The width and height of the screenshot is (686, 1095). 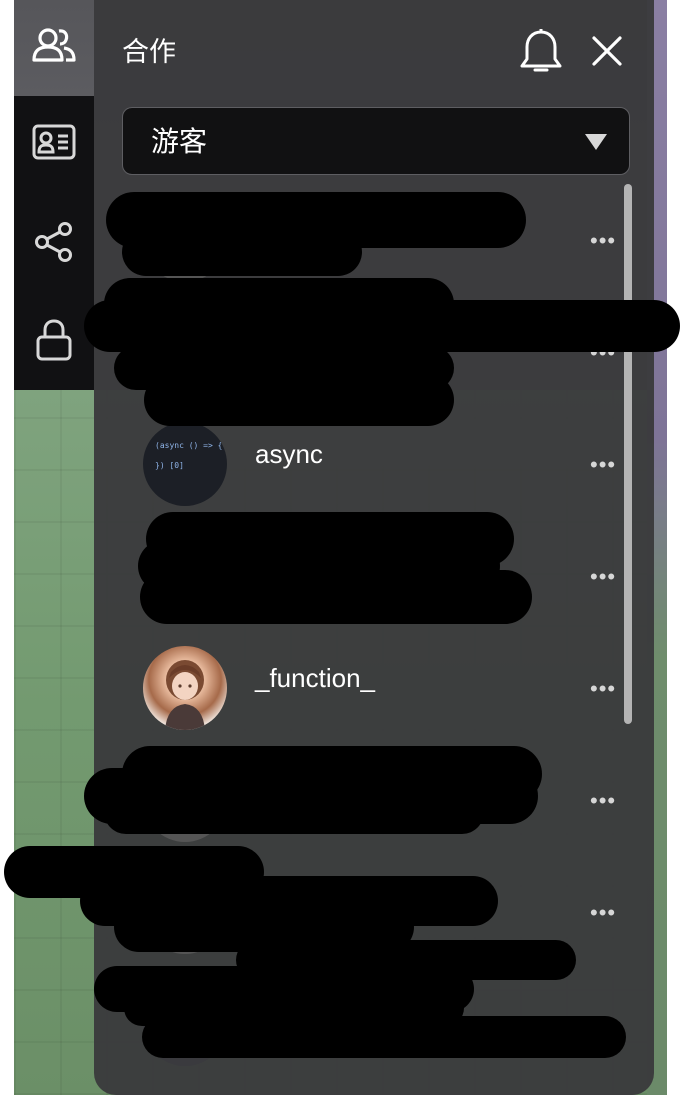 I want to click on lock-icon, so click(x=54, y=340).